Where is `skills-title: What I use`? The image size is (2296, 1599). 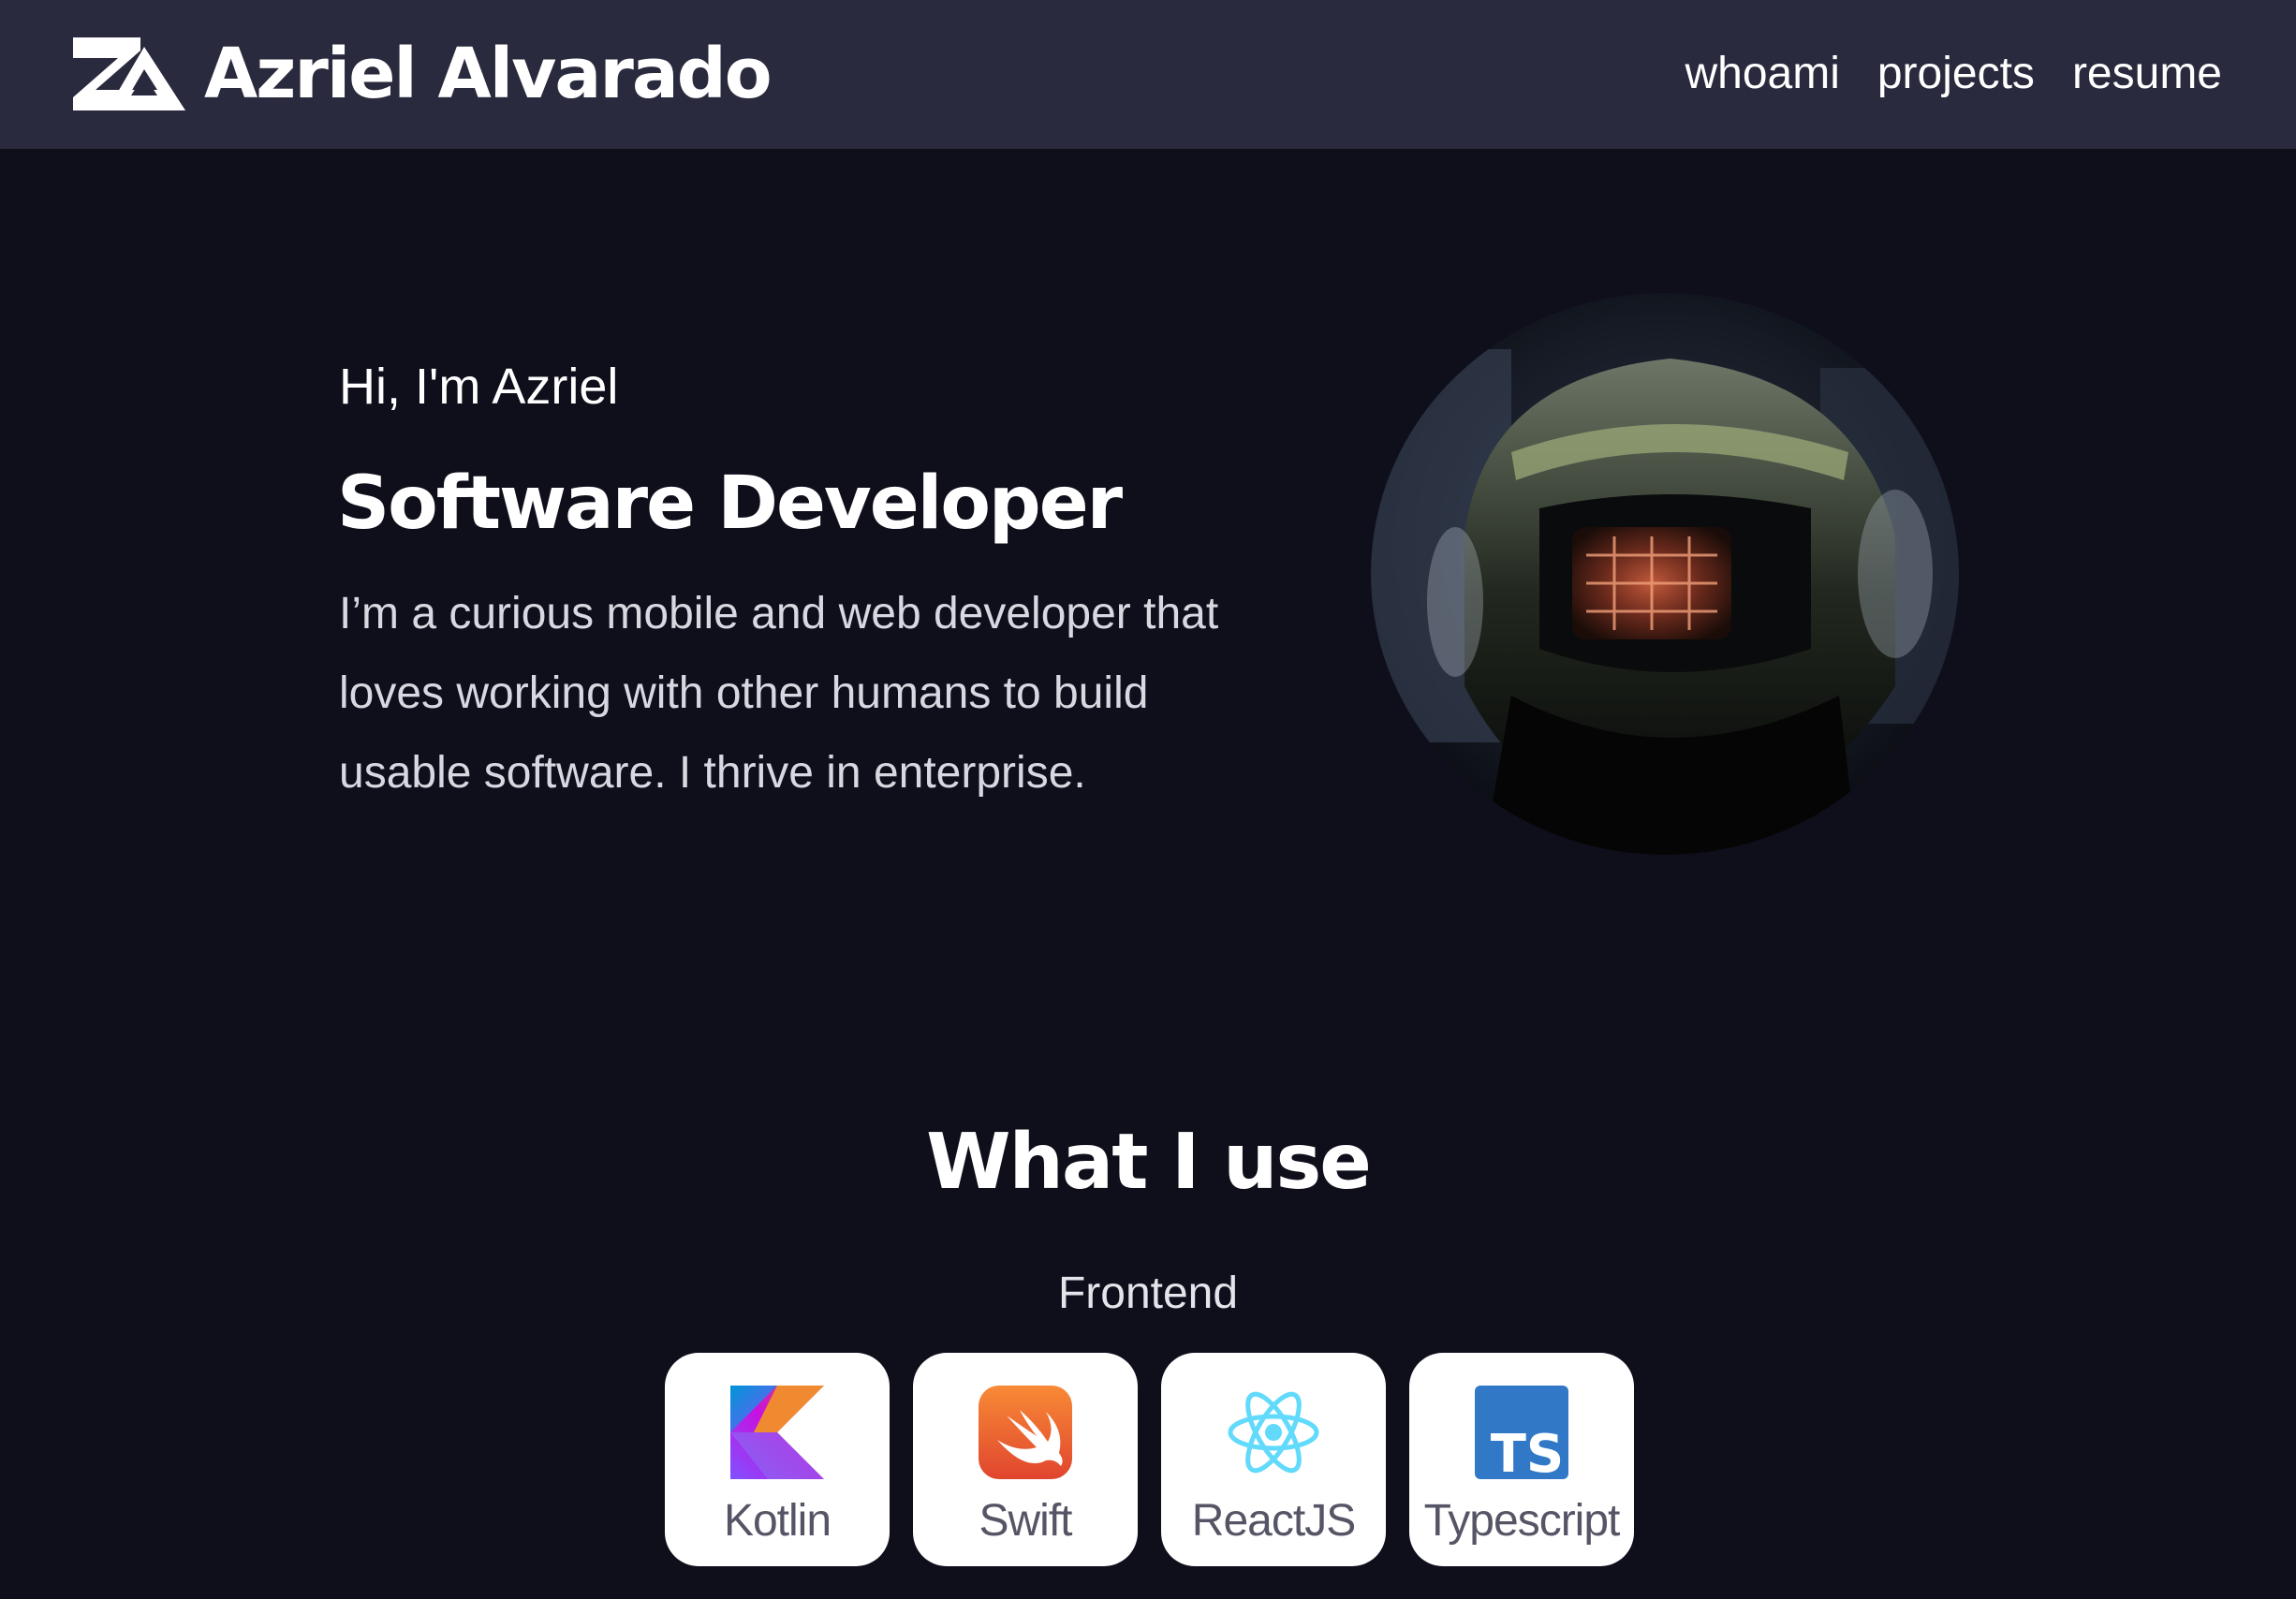 skills-title: What I use is located at coordinates (1149, 1163).